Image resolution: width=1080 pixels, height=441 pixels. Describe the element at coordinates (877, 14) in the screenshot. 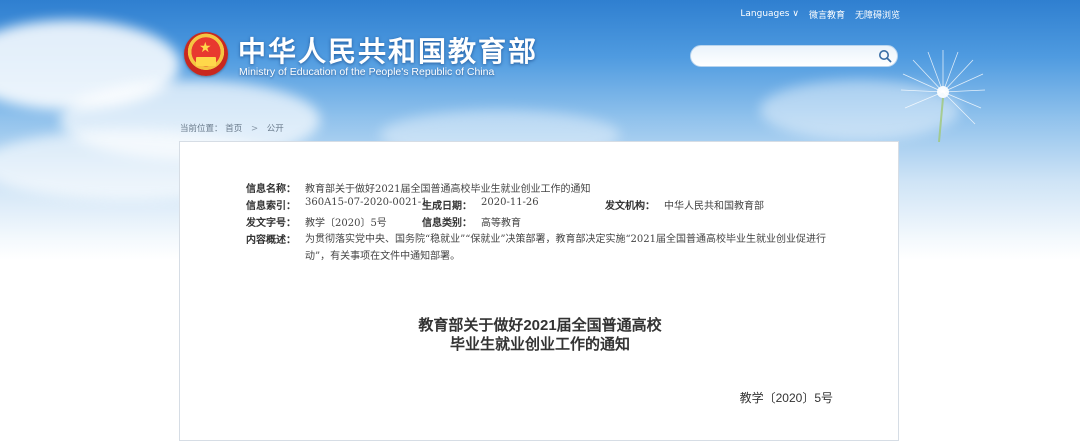

I see `accessibility-link: 无障碍浏览` at that location.